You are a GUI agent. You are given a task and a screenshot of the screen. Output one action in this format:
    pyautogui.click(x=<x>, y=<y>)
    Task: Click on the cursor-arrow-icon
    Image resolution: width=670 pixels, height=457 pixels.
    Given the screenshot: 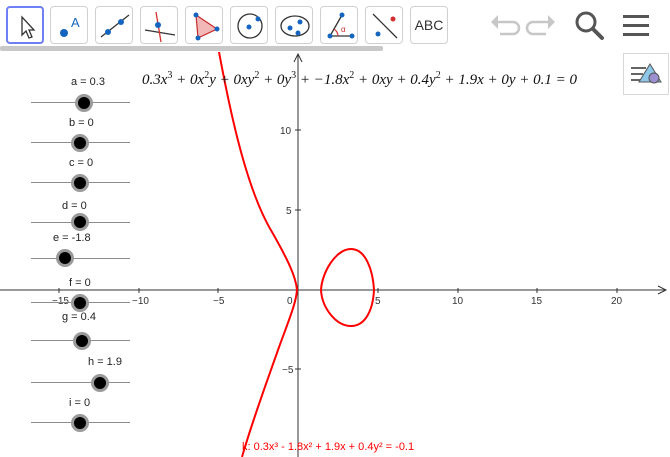 What is the action you would take?
    pyautogui.click(x=28, y=27)
    